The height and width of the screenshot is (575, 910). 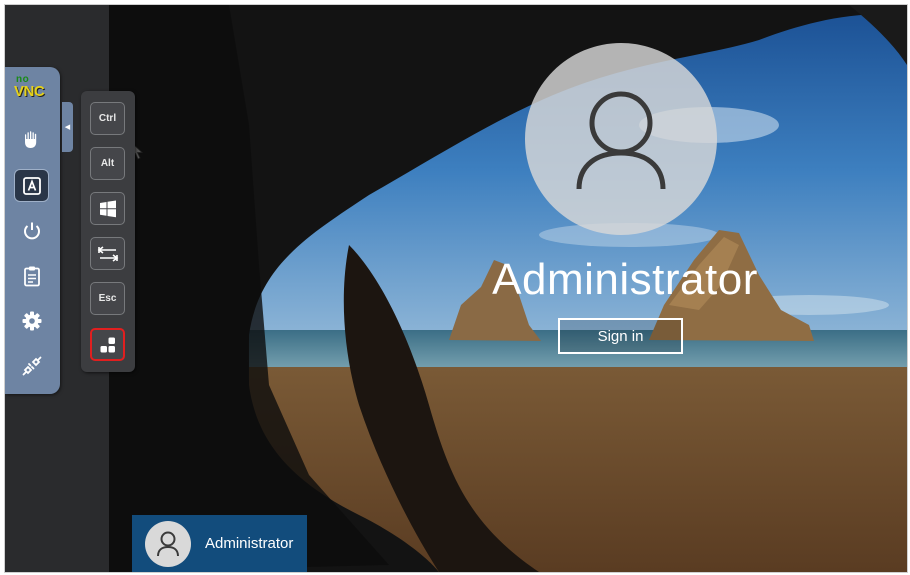 I want to click on windows-key-button, so click(x=107, y=208).